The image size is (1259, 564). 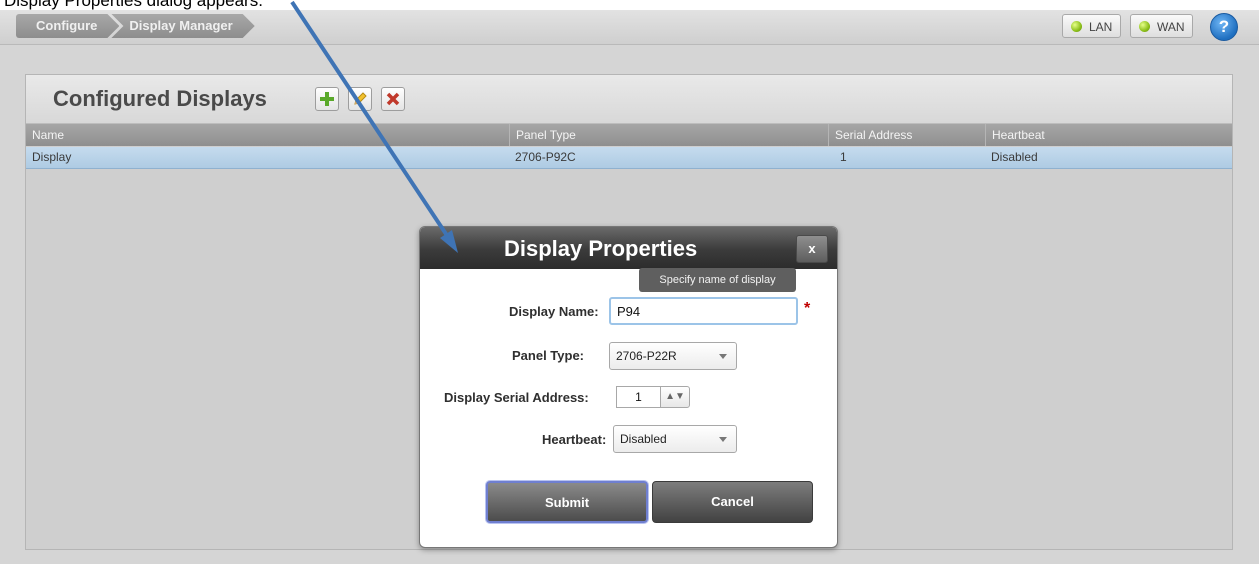 I want to click on grid-header: Name Panel Type Serial Address Heartbeat, so click(x=629, y=135).